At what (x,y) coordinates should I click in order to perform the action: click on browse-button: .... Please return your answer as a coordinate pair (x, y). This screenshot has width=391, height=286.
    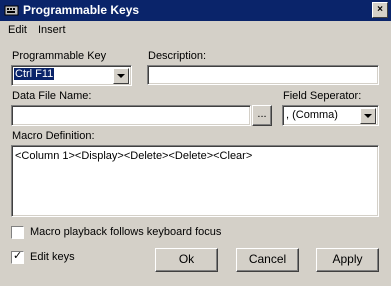
    Looking at the image, I should click on (262, 115).